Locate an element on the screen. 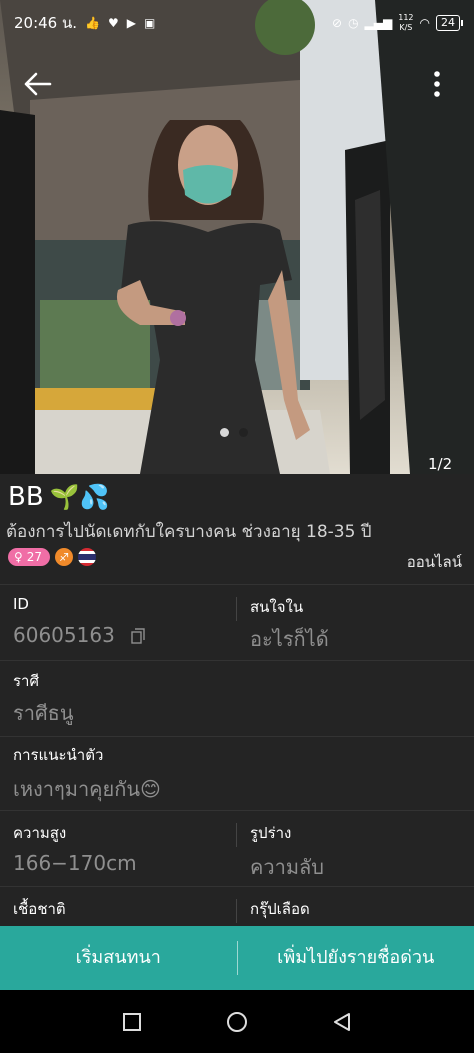 The width and height of the screenshot is (474, 1053). id-value-row: 60605163 is located at coordinates (79, 636).